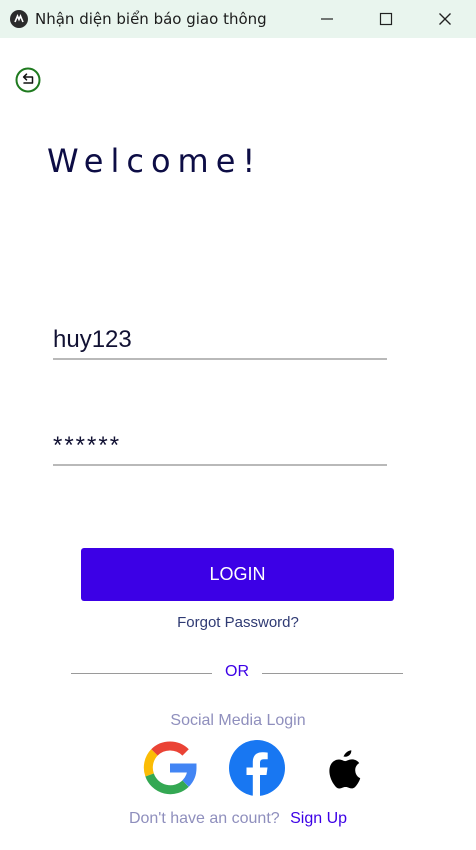  I want to click on username-field: huy123, so click(220, 341).